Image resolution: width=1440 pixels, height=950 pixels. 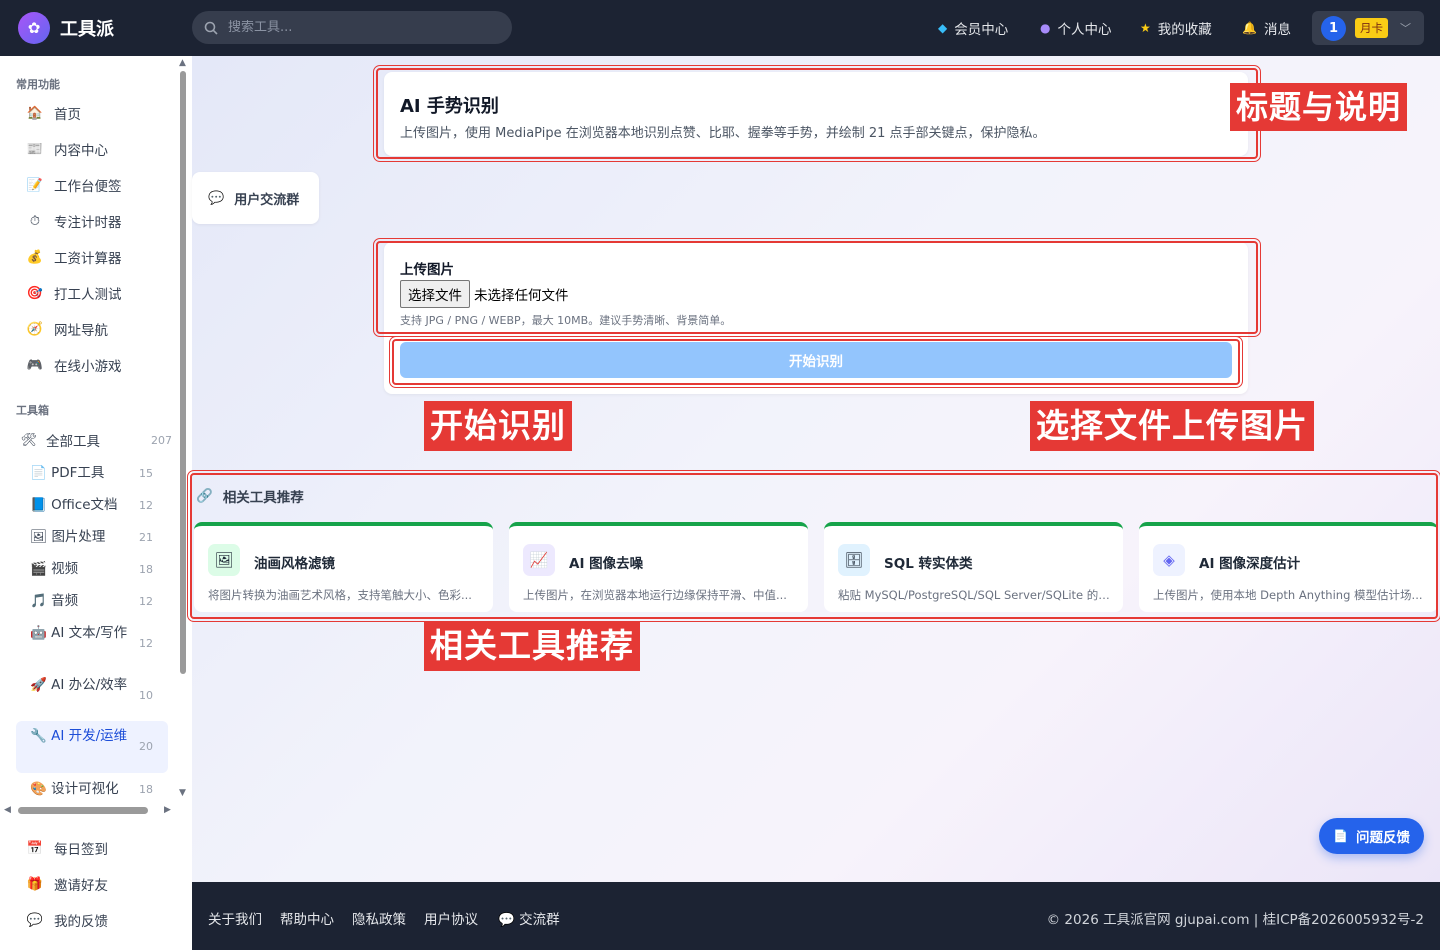 What do you see at coordinates (92, 601) in the screenshot?
I see `sidebar-category-audio: 🎵 音频 12` at bounding box center [92, 601].